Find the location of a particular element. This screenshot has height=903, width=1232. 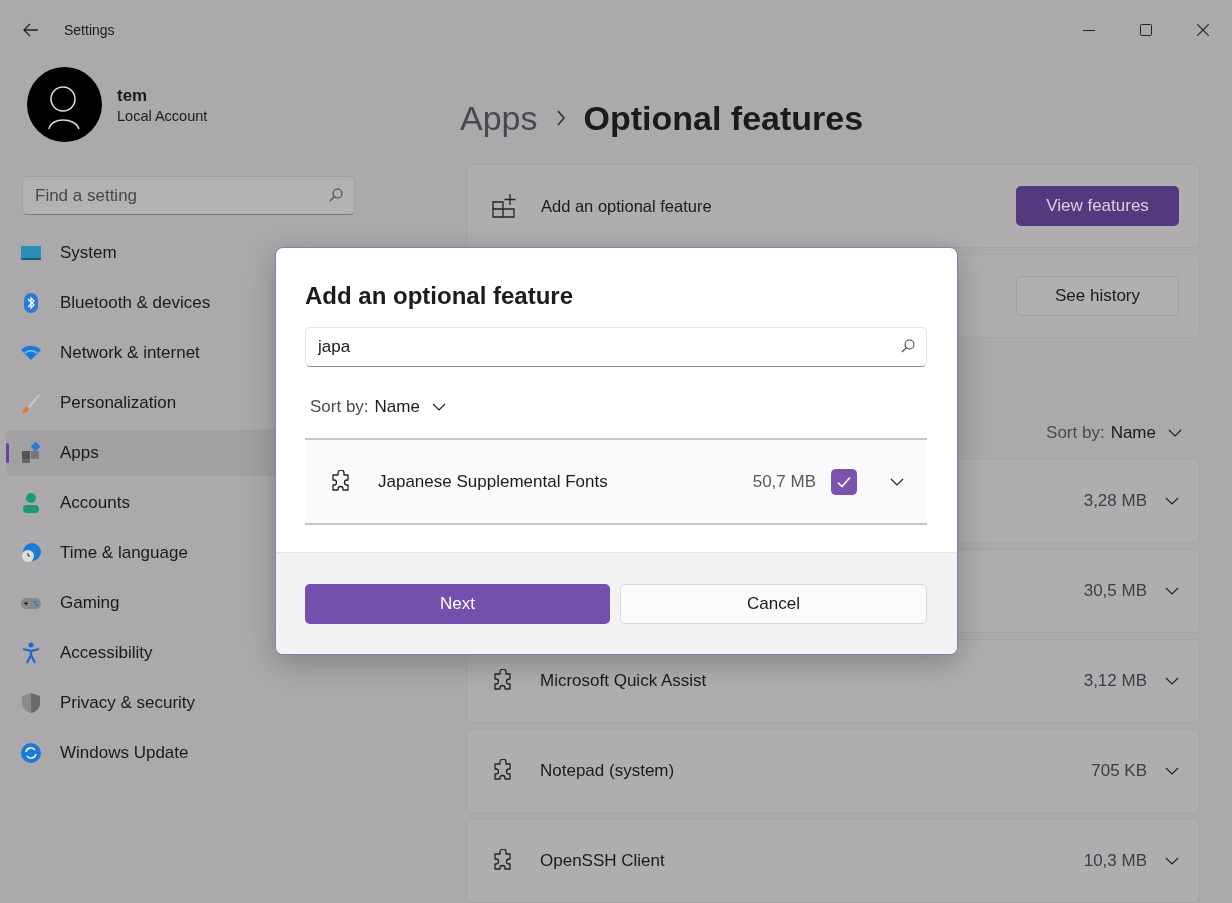

feature-row: OpenSSH Client 10,3 MB is located at coordinates (833, 861).